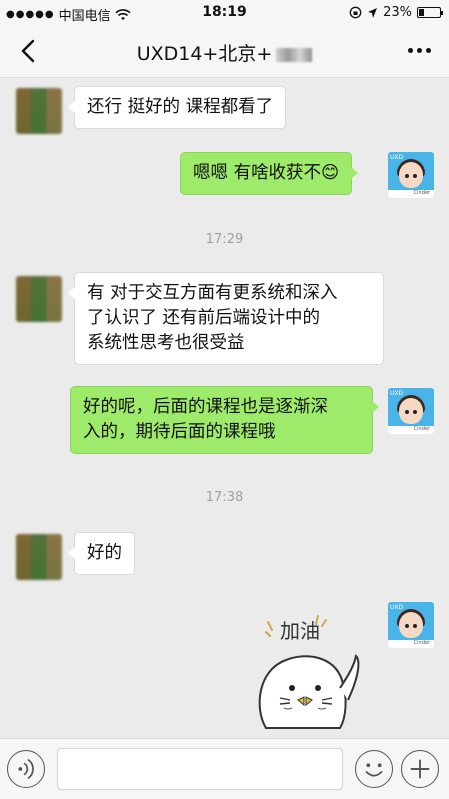 This screenshot has height=799, width=449. What do you see at coordinates (309, 672) in the screenshot?
I see `seal-sticker-image: 加油` at bounding box center [309, 672].